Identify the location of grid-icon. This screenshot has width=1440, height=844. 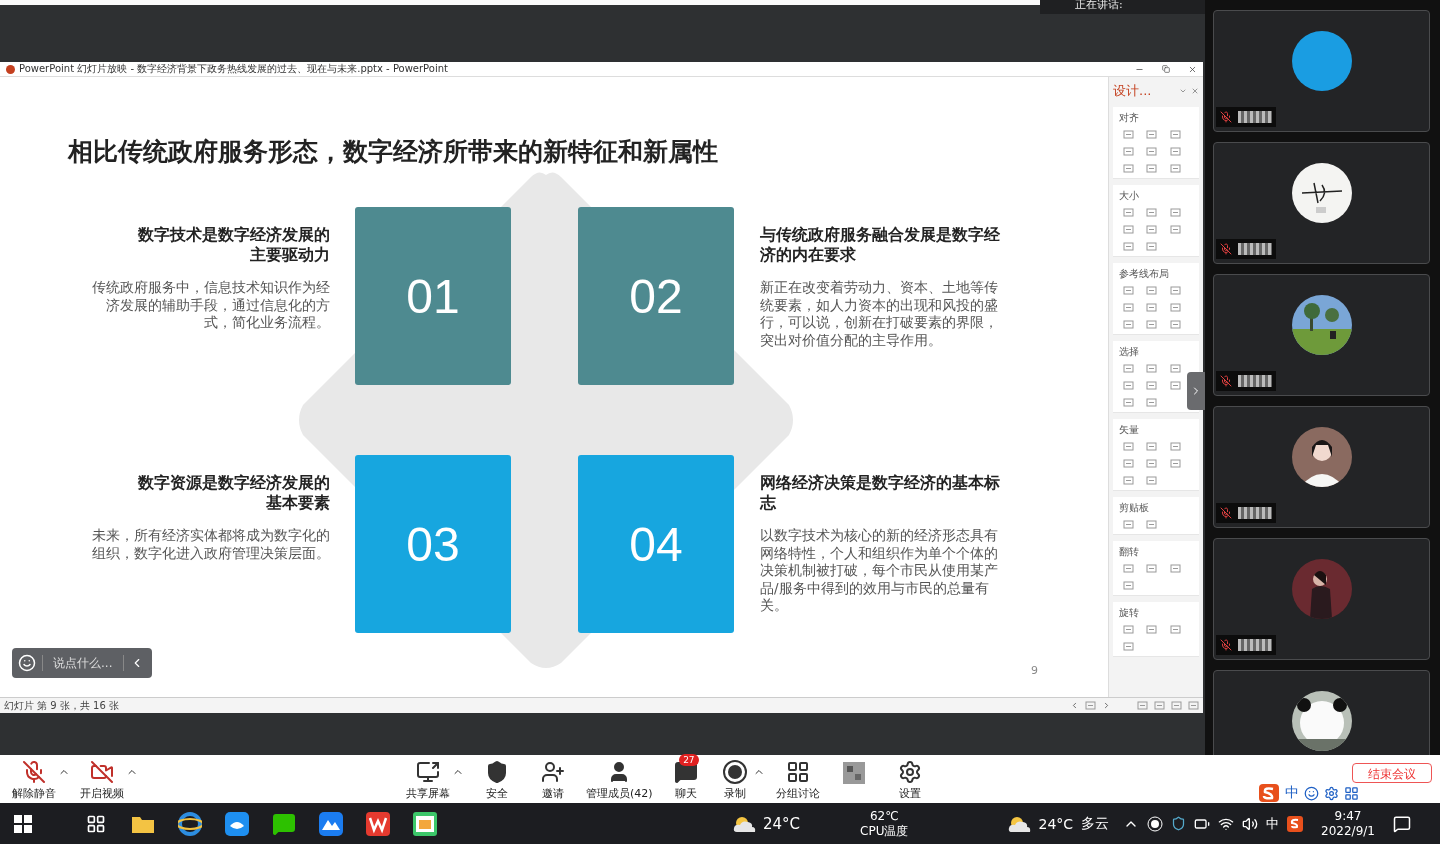
(1351, 793).